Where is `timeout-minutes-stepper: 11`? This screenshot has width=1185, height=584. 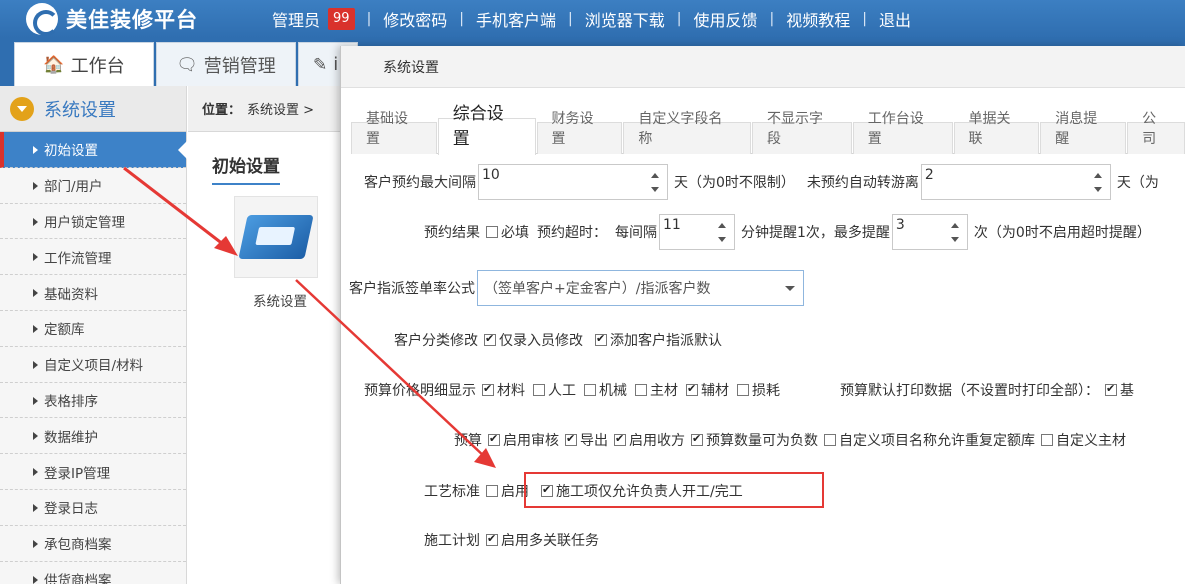 timeout-minutes-stepper: 11 is located at coordinates (697, 232).